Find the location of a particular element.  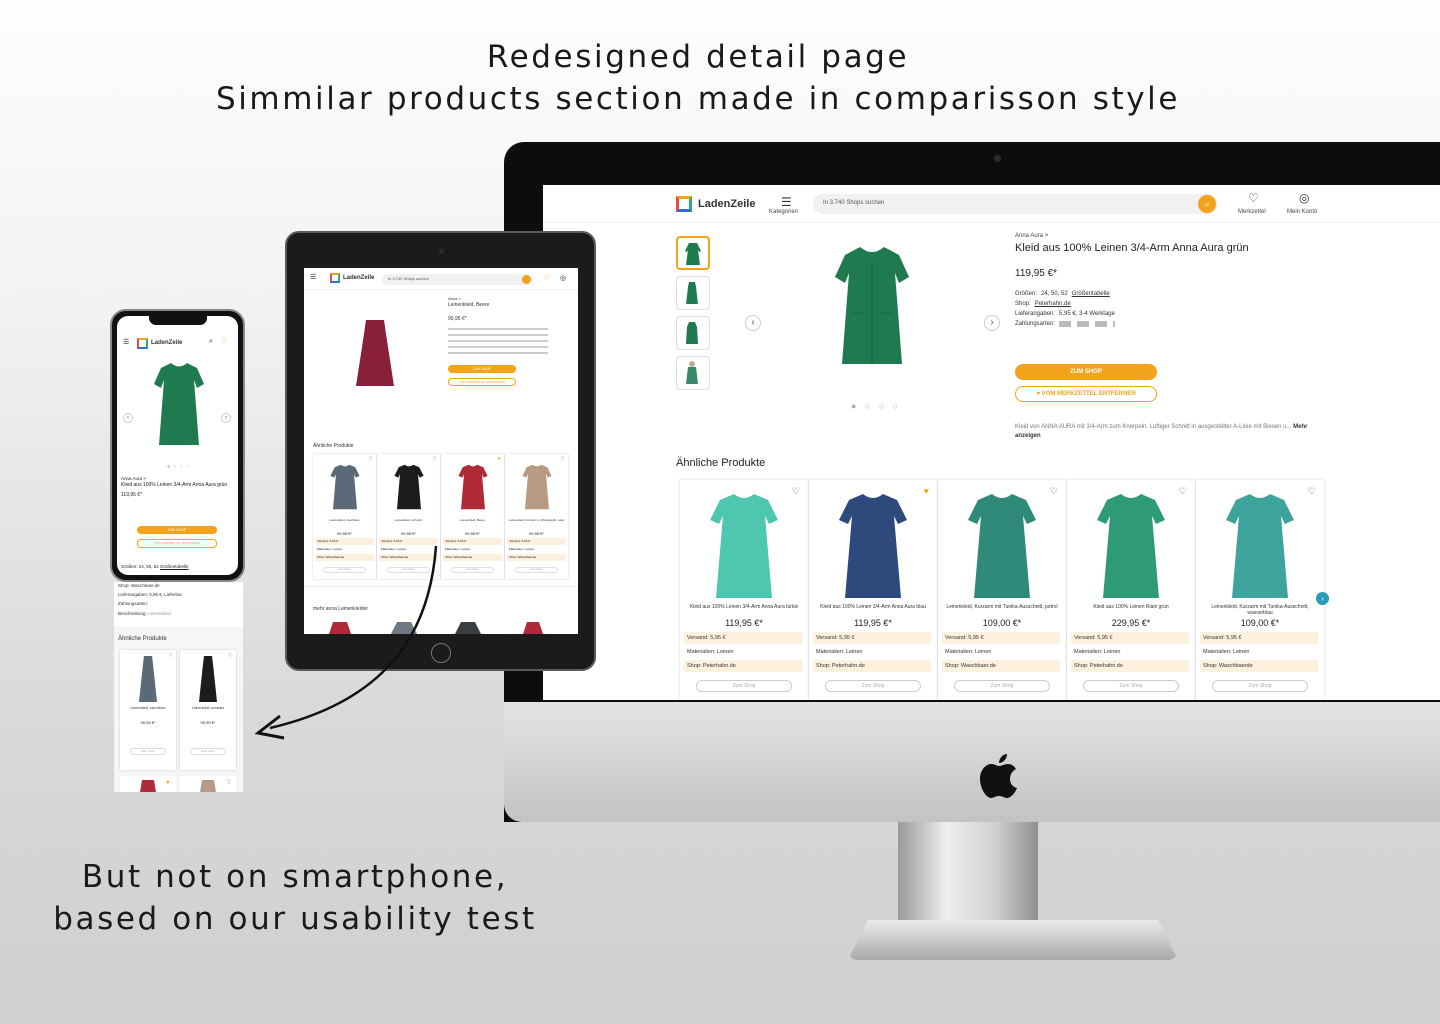

search-input: In 3.740 Shops suchen ⌕ is located at coordinates (1015, 204).